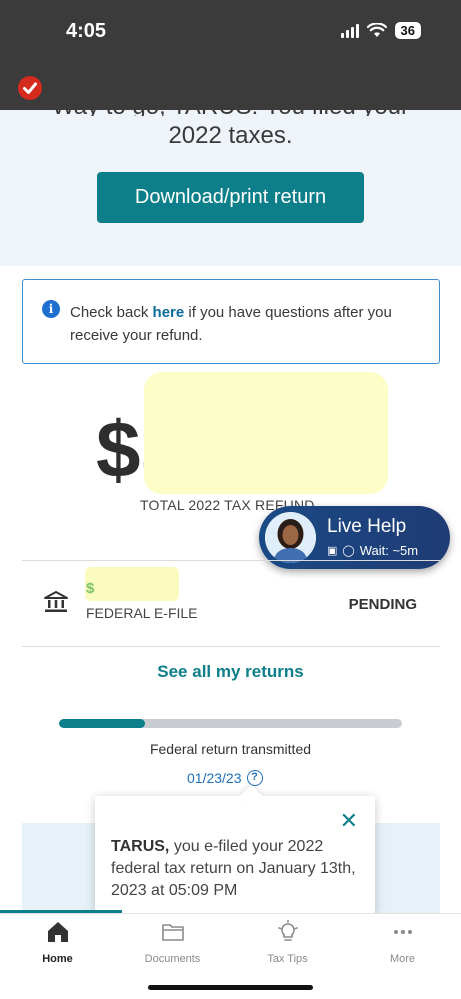 The image size is (461, 999). I want to click on tab-label: Documents, so click(172, 959).